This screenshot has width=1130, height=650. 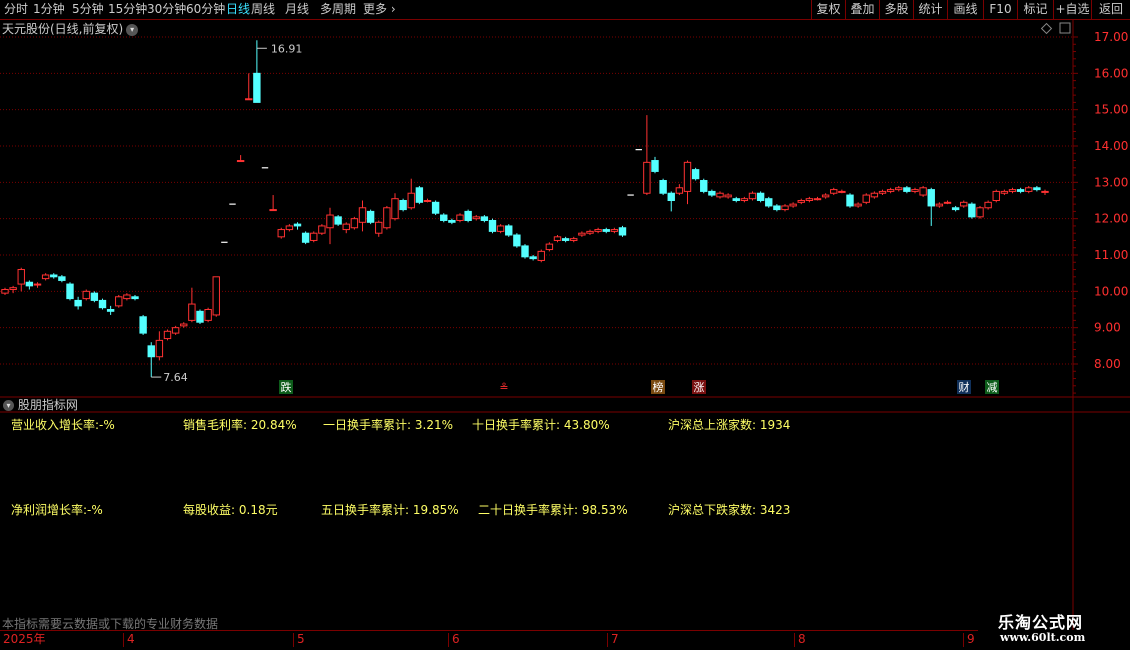 What do you see at coordinates (16, 9) in the screenshot?
I see `period-tab-fenshi: 分时` at bounding box center [16, 9].